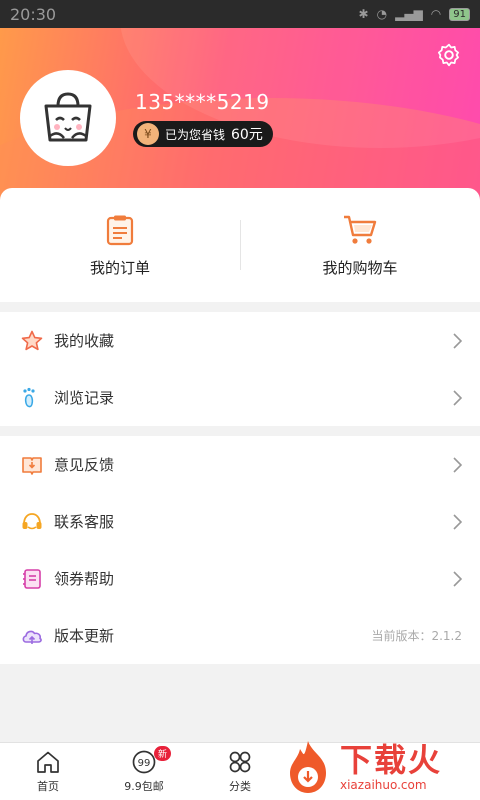 The height and width of the screenshot is (800, 480). Describe the element at coordinates (416, 636) in the screenshot. I see `current-version-text: 当前版本：2.1.2` at that location.